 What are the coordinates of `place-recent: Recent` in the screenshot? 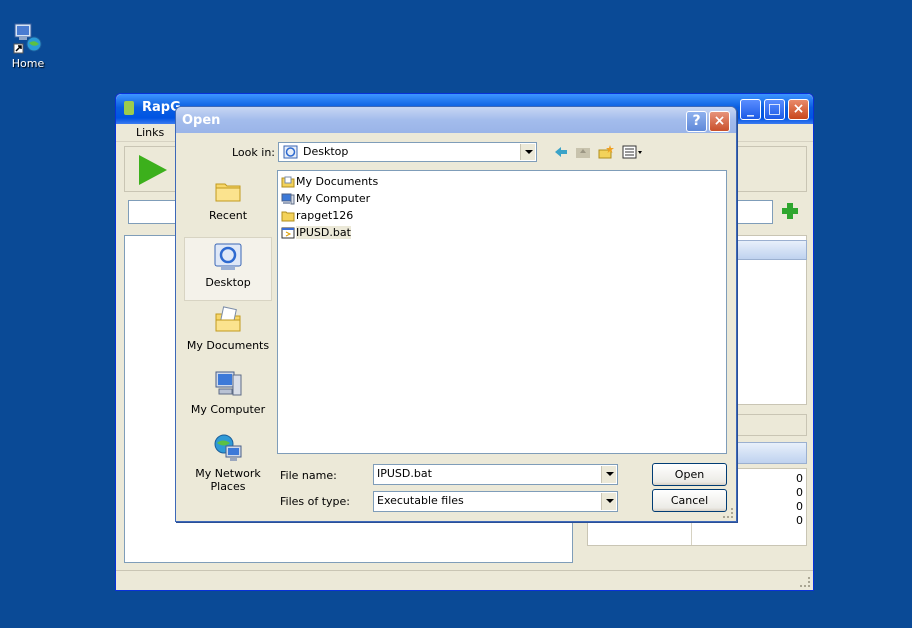 It's located at (228, 206).